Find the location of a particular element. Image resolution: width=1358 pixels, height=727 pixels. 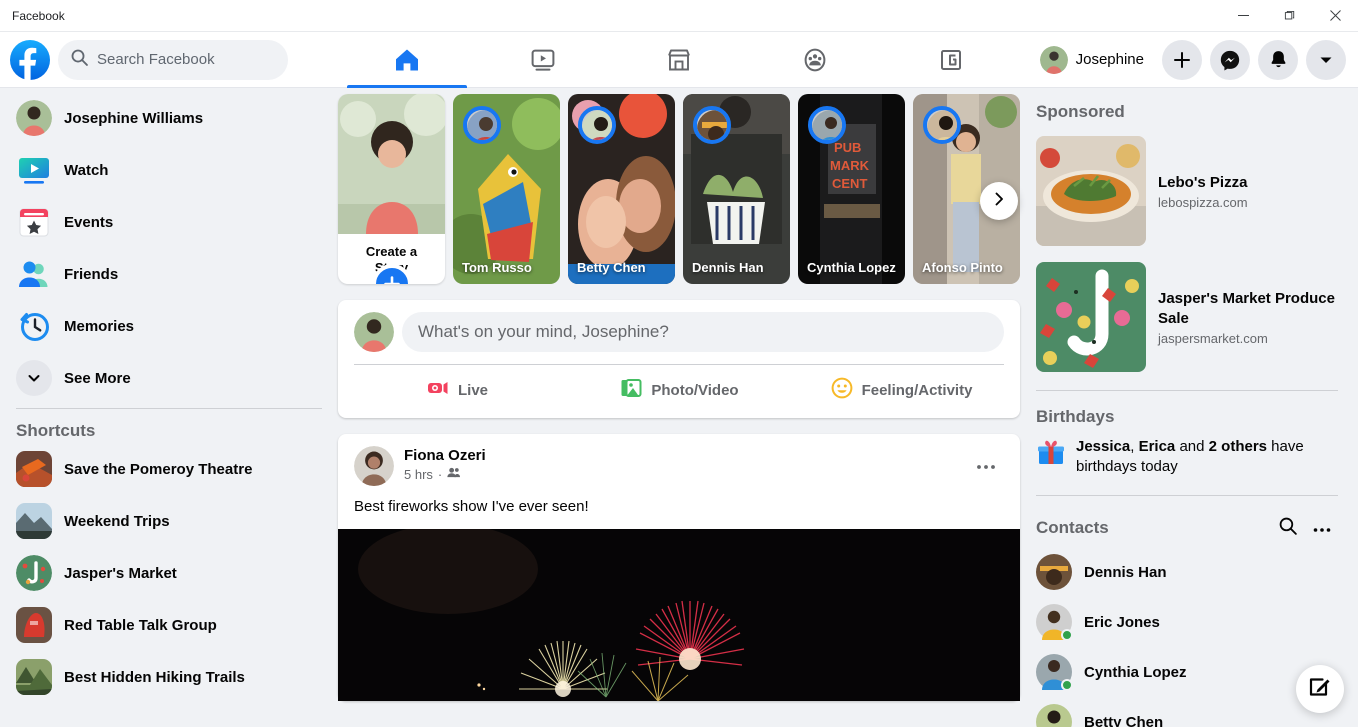

sponsored-text: Lebo's Pizza lebospizza.com is located at coordinates (1203, 191).